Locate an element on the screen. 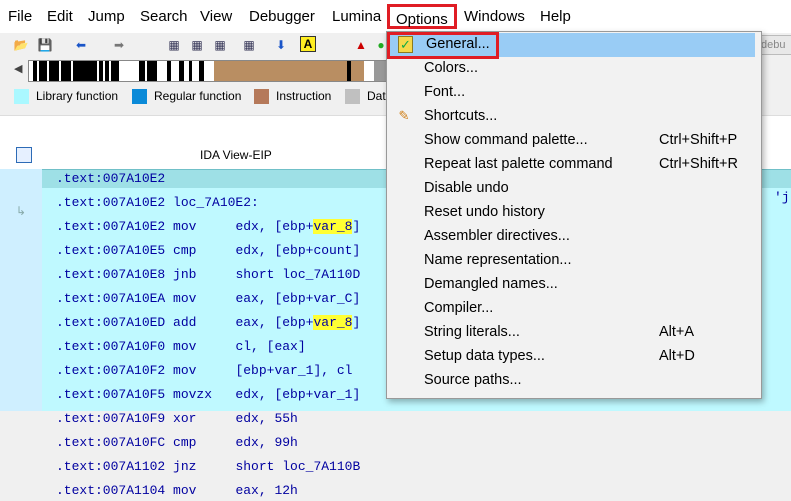 The height and width of the screenshot is (501, 791). menu-item-setup-data-types: Setup data types... Alt+D is located at coordinates (574, 357).